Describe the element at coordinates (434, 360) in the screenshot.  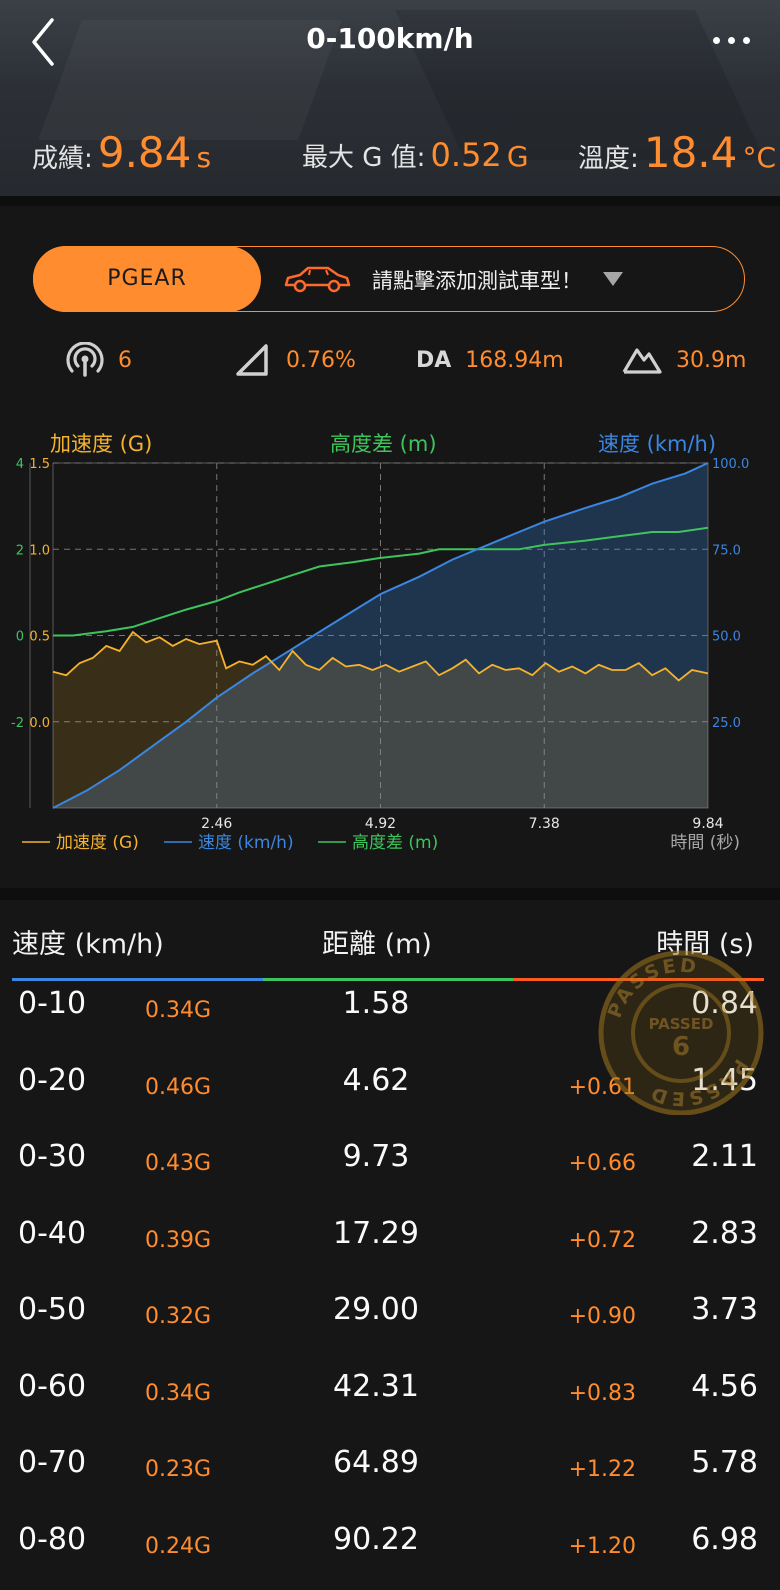
I see `da-label: DA` at that location.